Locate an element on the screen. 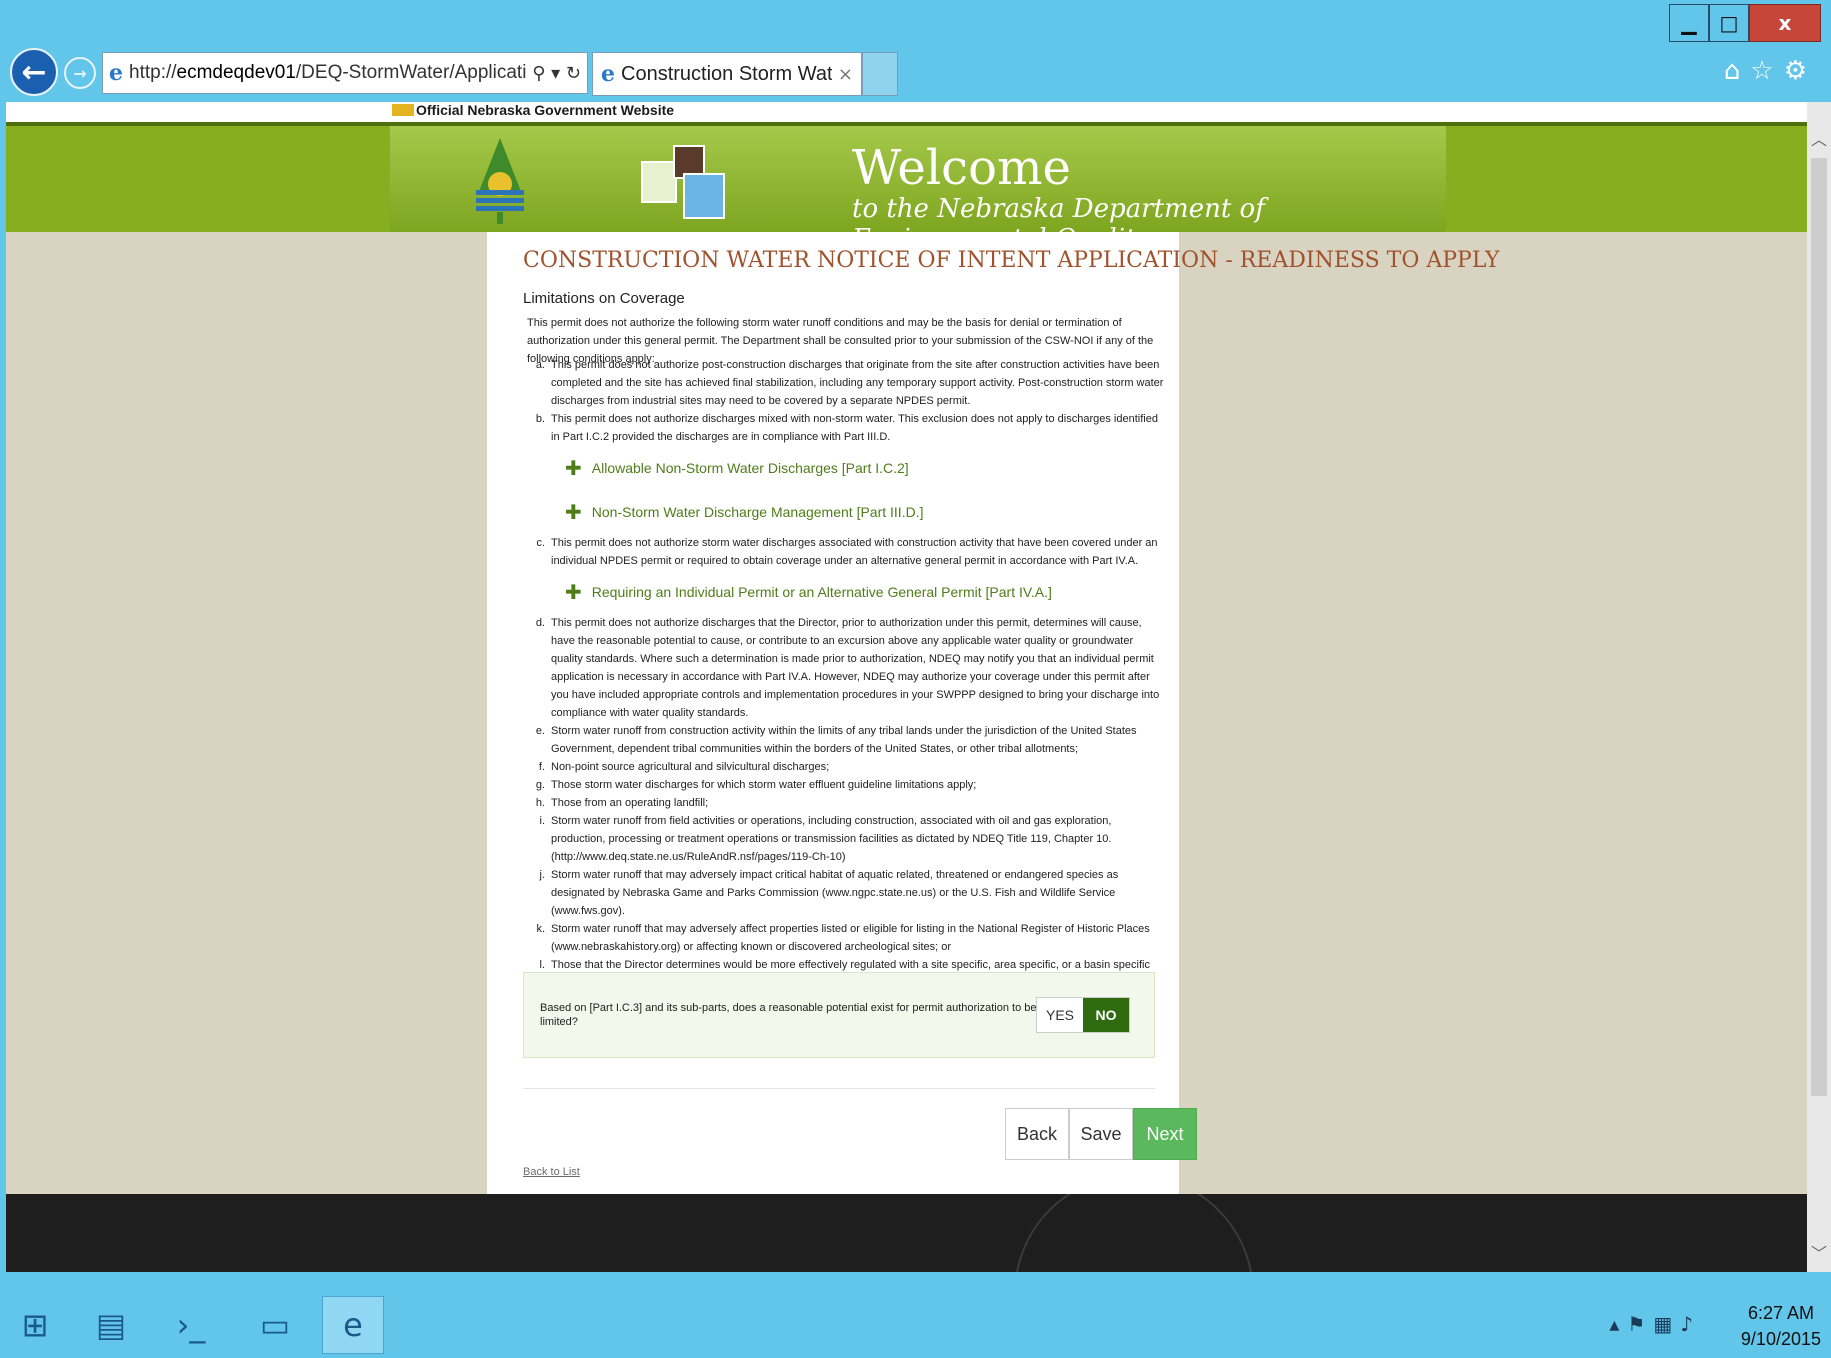  save-button: Save is located at coordinates (1101, 1134).